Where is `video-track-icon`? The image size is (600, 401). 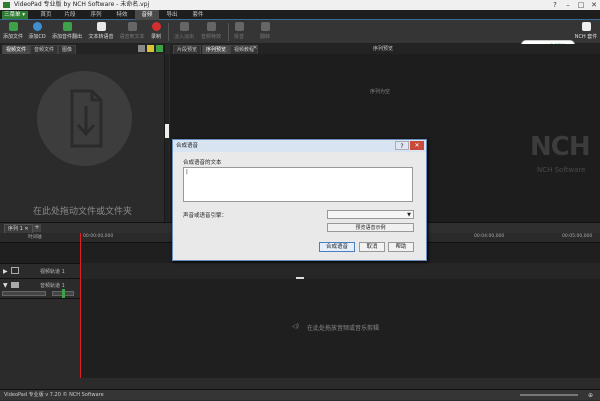 video-track-icon is located at coordinates (15, 270).